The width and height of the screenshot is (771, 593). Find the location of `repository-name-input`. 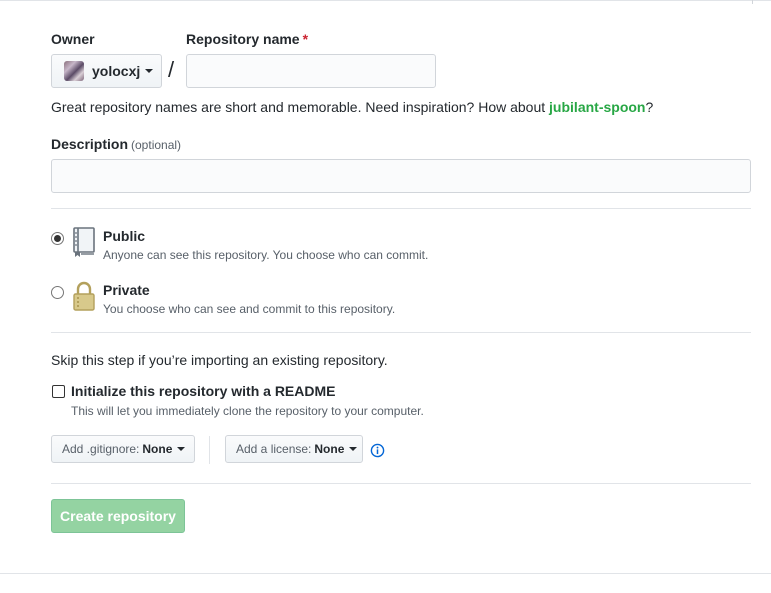

repository-name-input is located at coordinates (311, 71).